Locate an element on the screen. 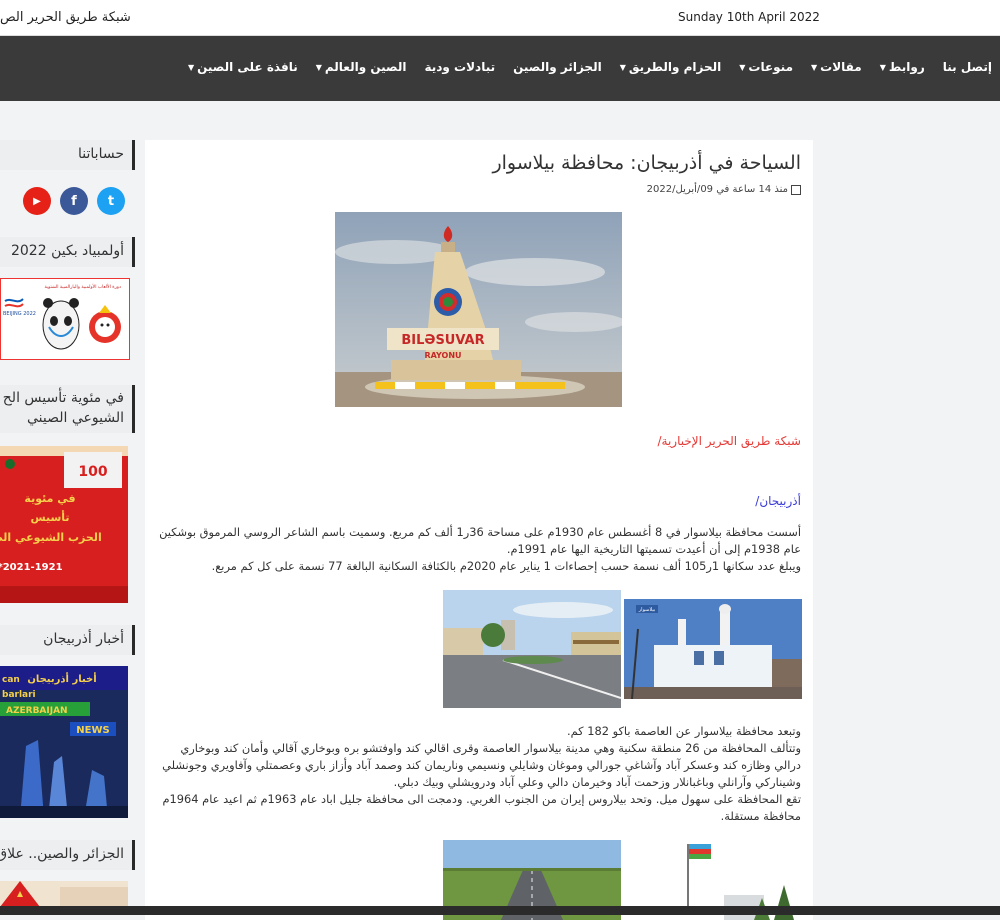  cpc-badge: 100 is located at coordinates (92, 472).